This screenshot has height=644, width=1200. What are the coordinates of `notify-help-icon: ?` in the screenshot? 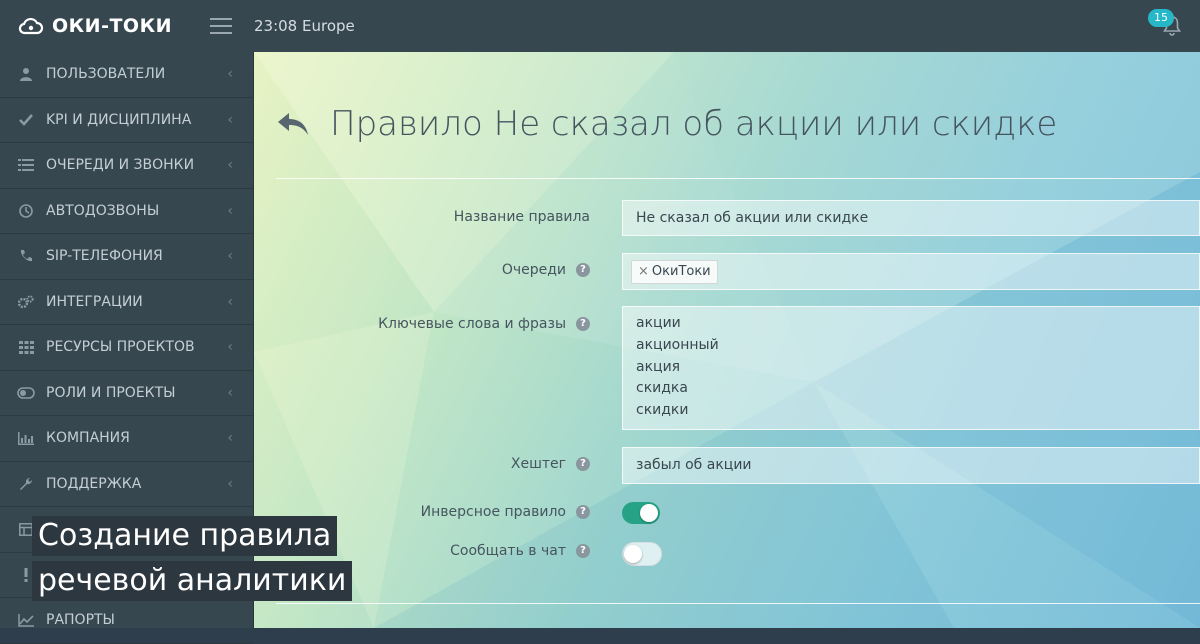 It's located at (583, 551).